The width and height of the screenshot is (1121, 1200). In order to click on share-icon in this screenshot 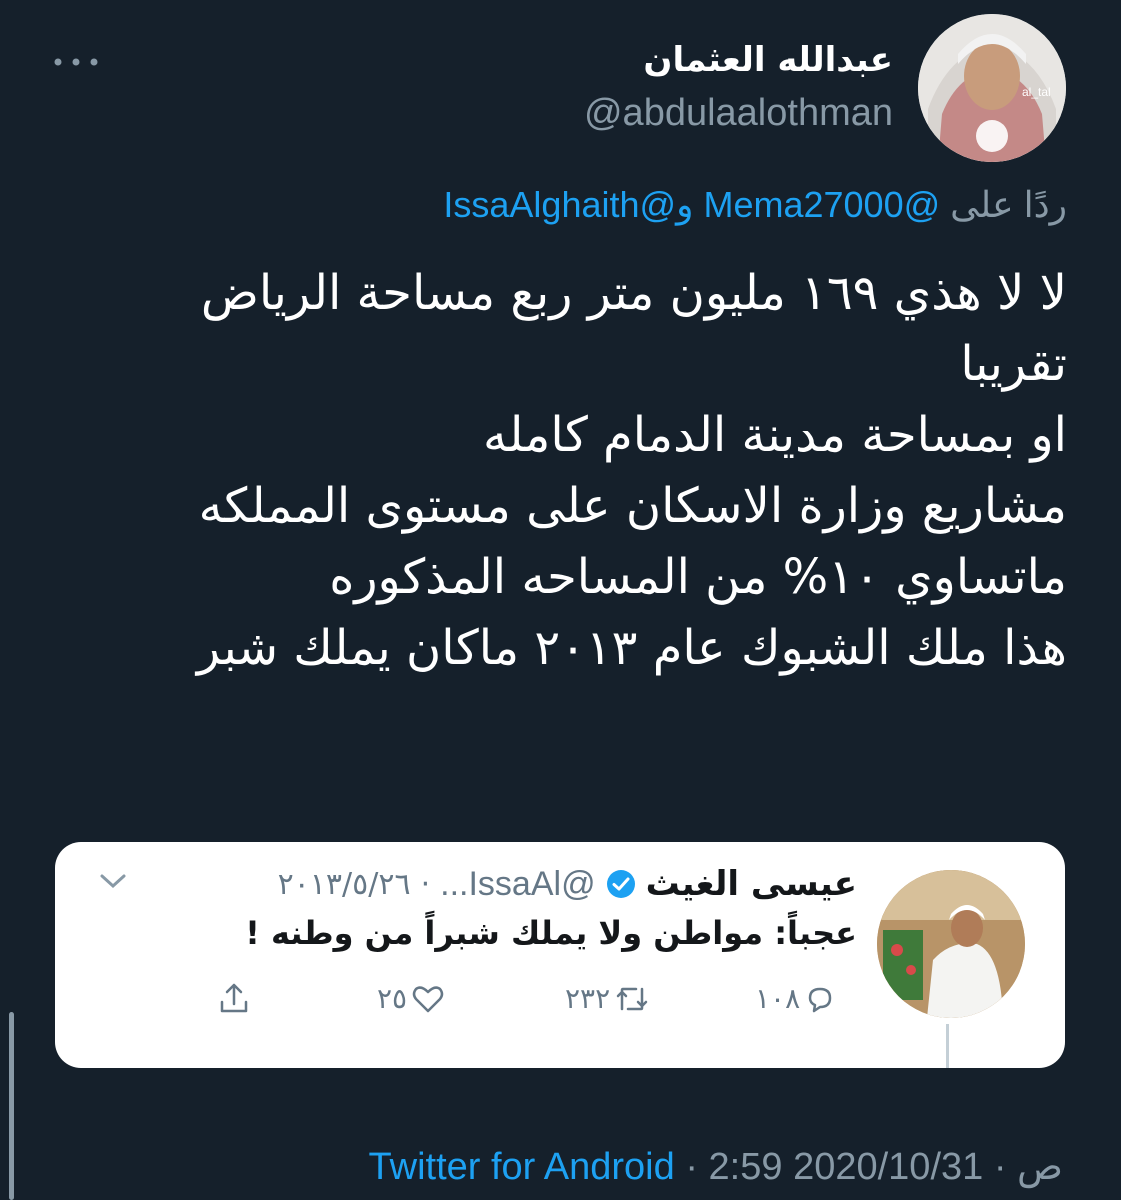, I will do `click(234, 998)`.